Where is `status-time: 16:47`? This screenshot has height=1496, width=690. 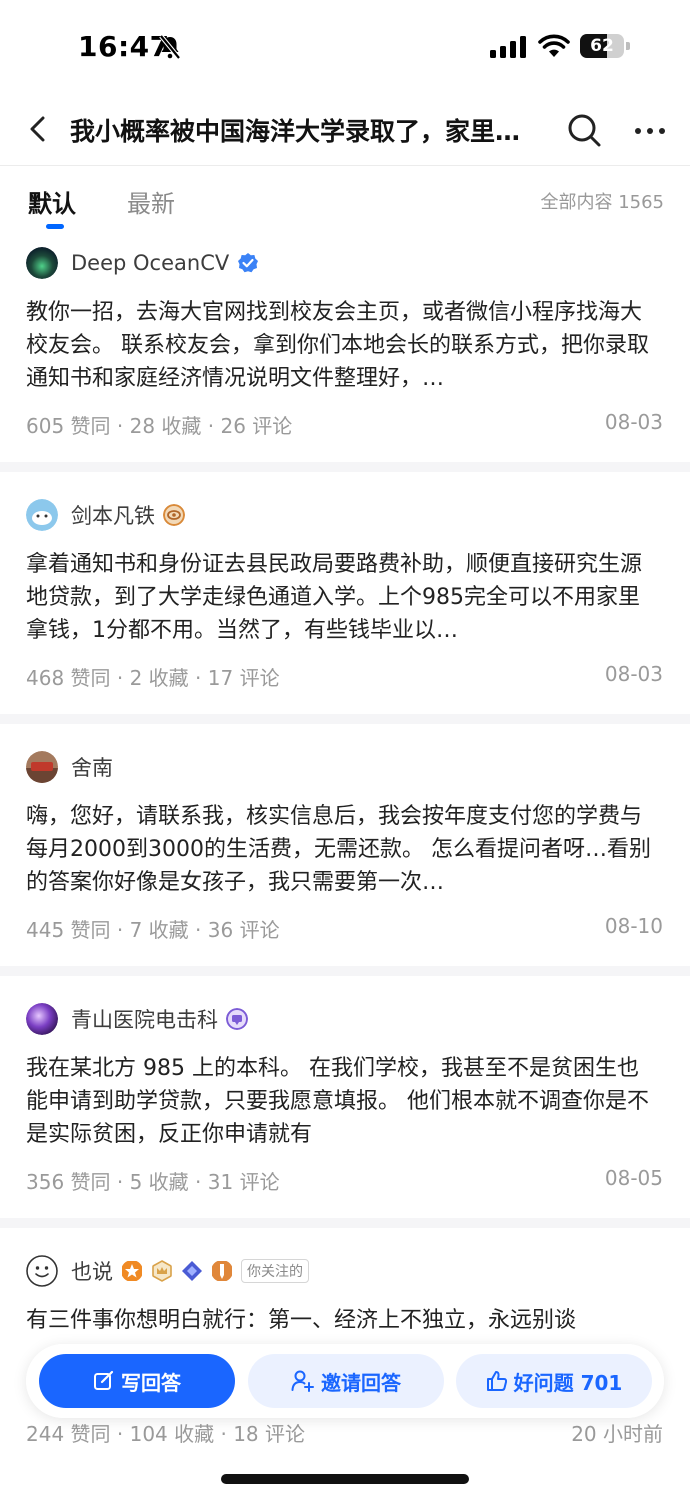 status-time: 16:47 is located at coordinates (124, 46).